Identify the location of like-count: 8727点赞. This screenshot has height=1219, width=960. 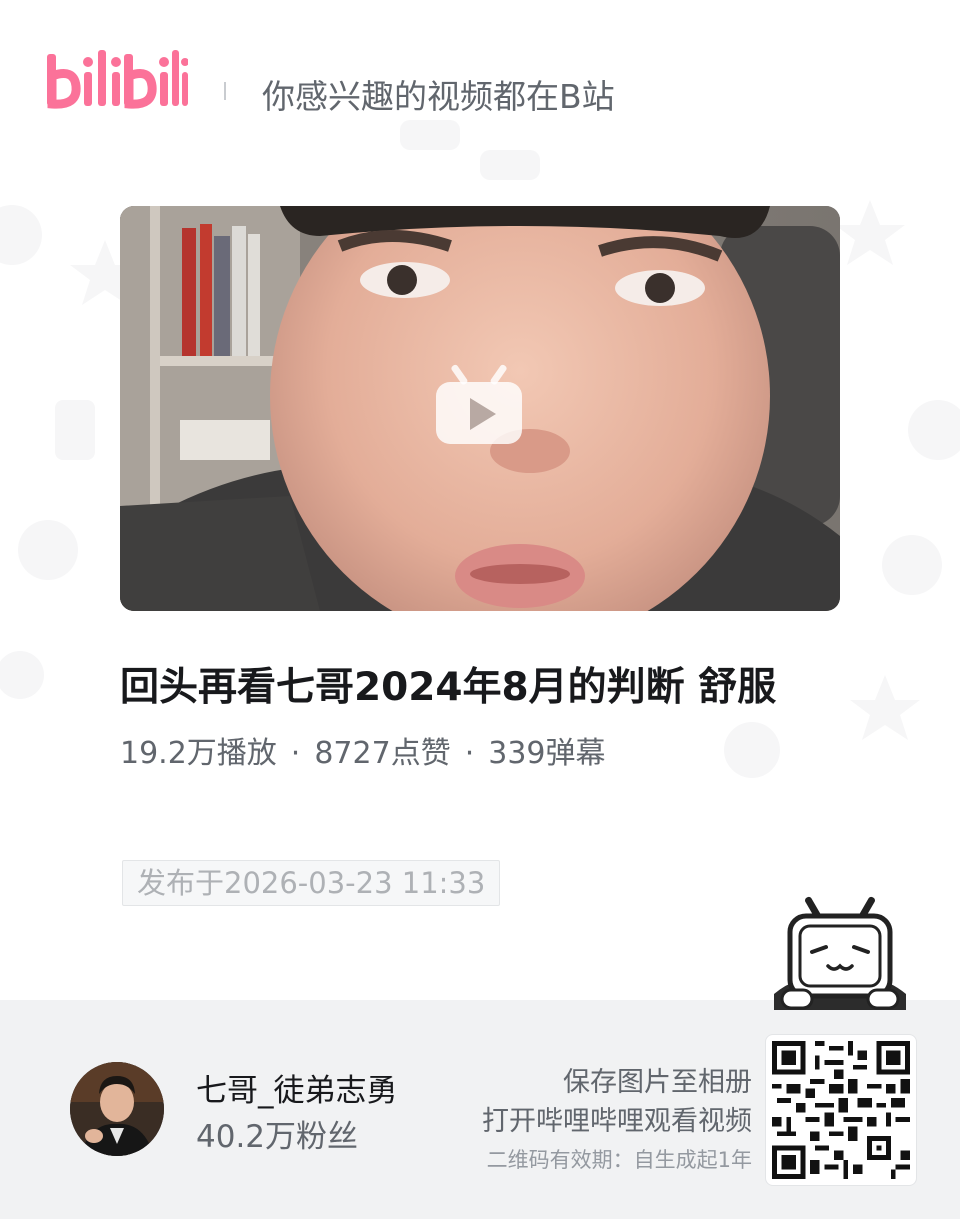
(382, 753).